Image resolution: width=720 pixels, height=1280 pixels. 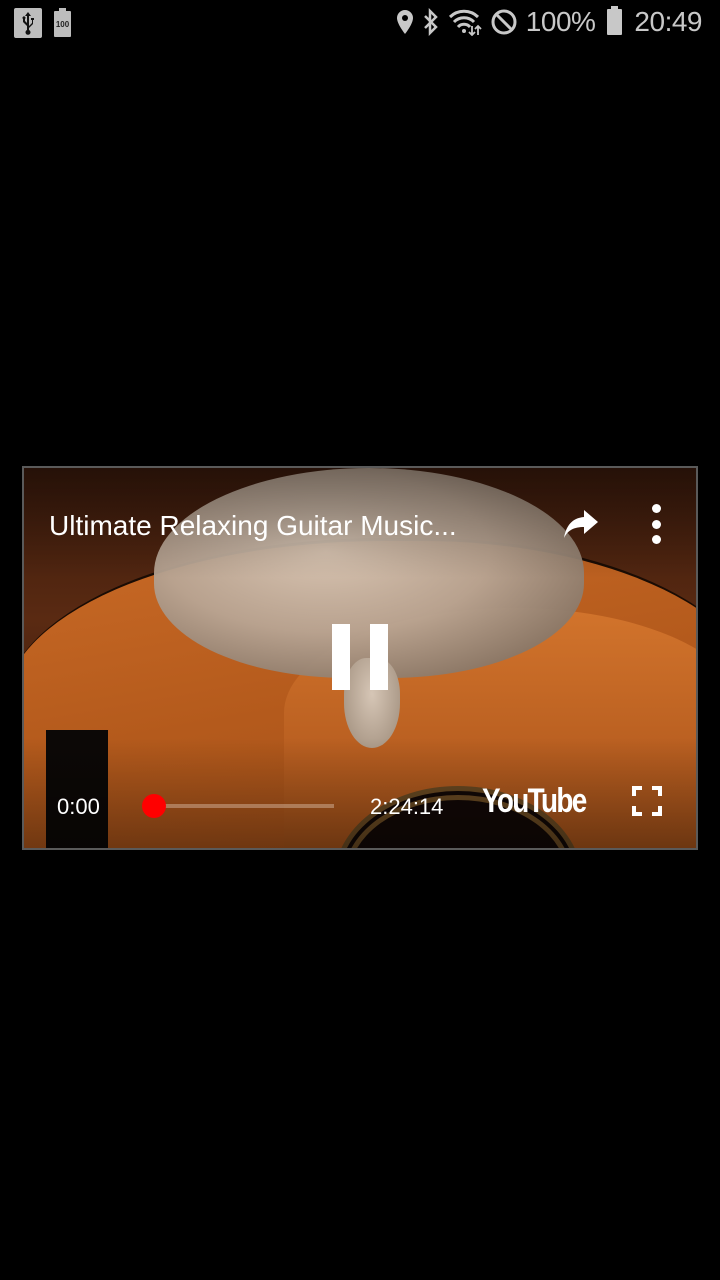 I want to click on seek-thumb, so click(x=154, y=806).